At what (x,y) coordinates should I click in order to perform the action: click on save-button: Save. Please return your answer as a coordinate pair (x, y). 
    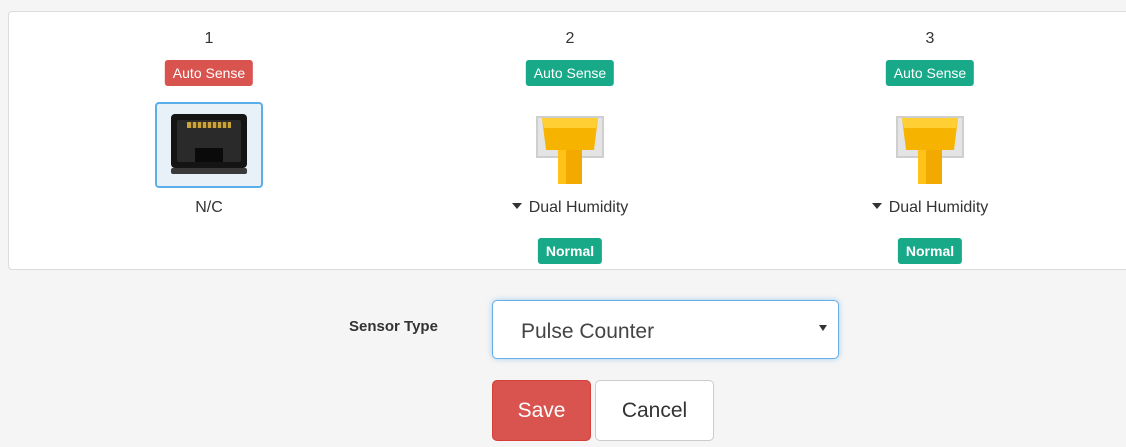
    Looking at the image, I should click on (541, 410).